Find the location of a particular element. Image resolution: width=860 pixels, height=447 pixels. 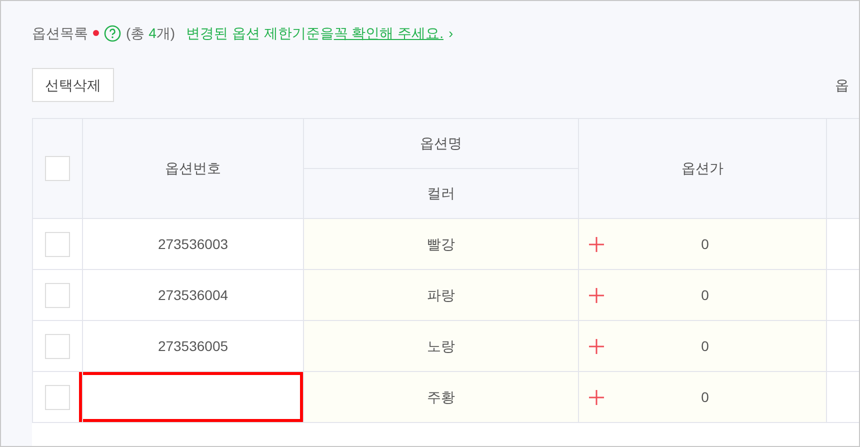

table-cell: 주황 is located at coordinates (441, 397).